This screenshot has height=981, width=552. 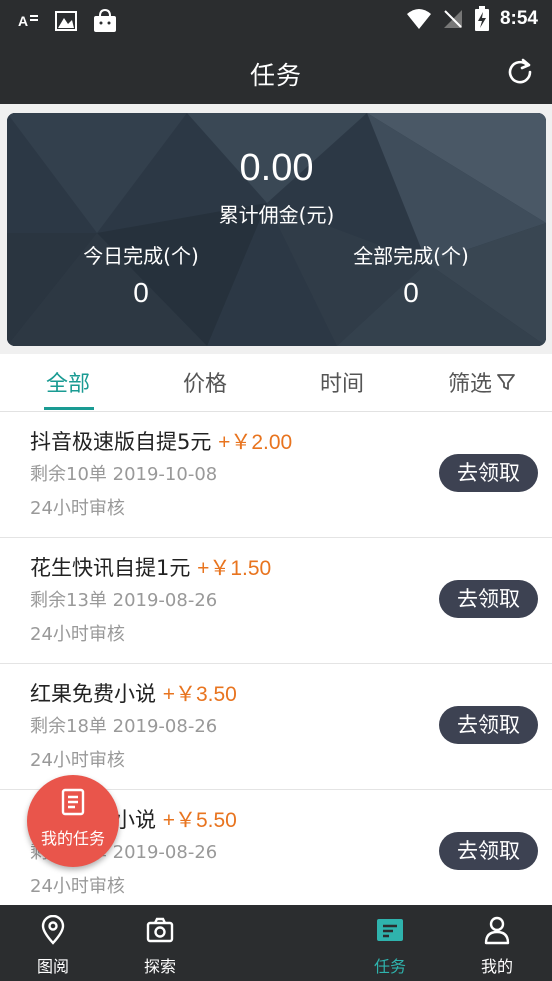 I want to click on svg-text: A, so click(x=23, y=21).